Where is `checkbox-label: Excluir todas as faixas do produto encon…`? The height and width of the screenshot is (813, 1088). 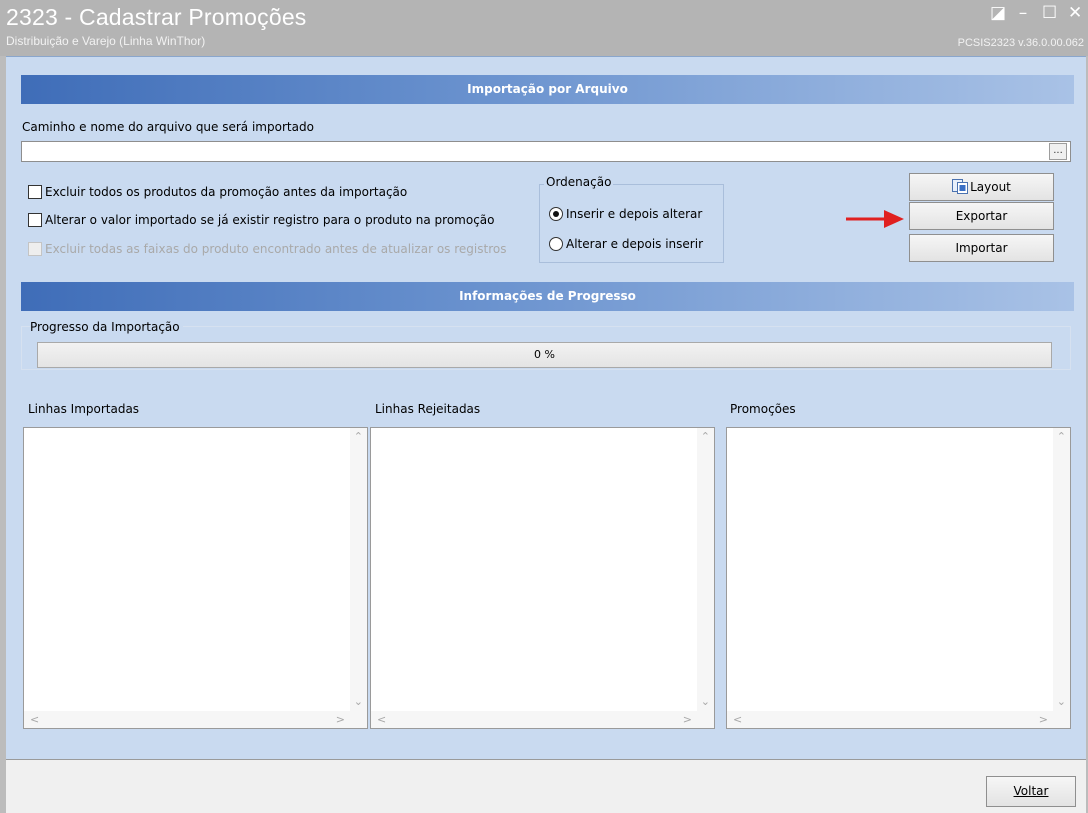 checkbox-label: Excluir todas as faixas do produto encon… is located at coordinates (276, 249).